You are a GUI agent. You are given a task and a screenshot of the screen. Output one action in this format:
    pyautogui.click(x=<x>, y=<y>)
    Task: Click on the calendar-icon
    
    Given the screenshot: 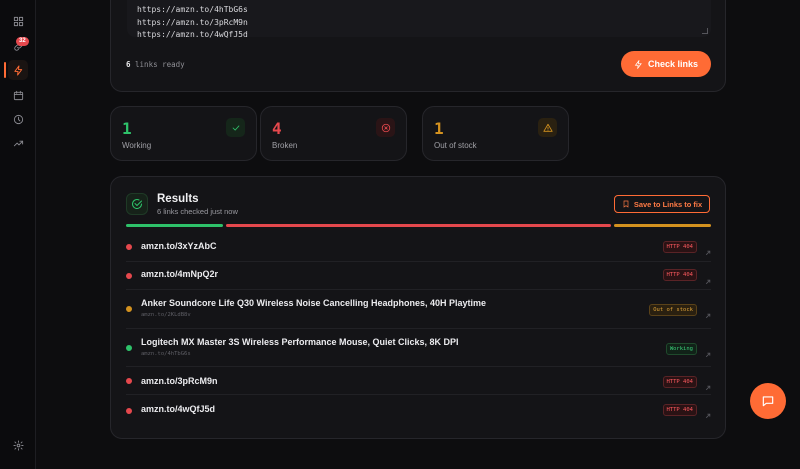 What is the action you would take?
    pyautogui.click(x=18, y=95)
    